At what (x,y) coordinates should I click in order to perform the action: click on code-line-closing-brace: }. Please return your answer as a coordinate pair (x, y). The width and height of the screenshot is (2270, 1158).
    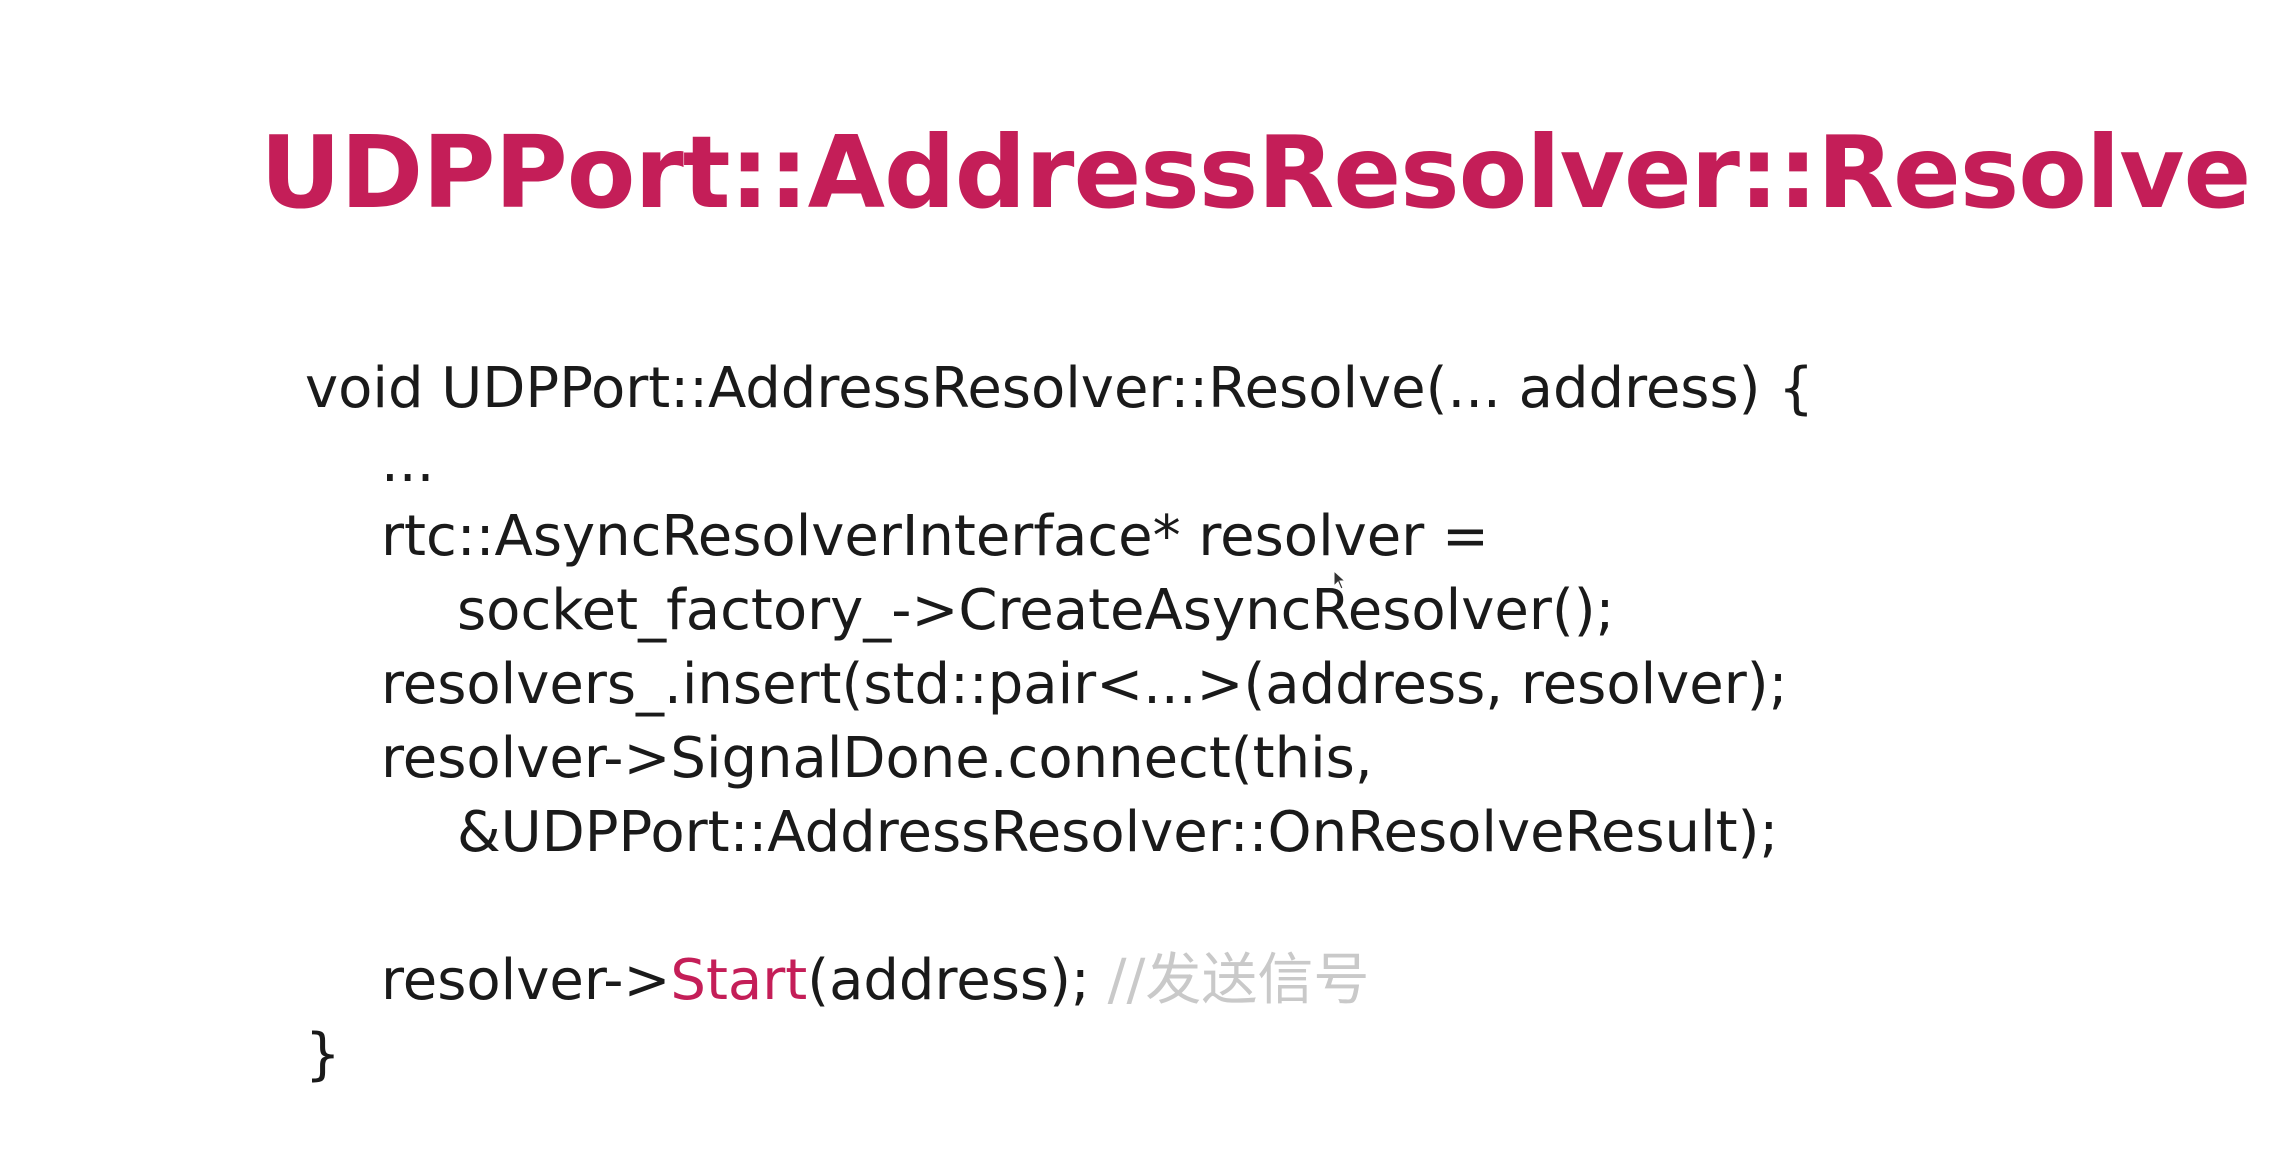
    Looking at the image, I should click on (323, 1054).